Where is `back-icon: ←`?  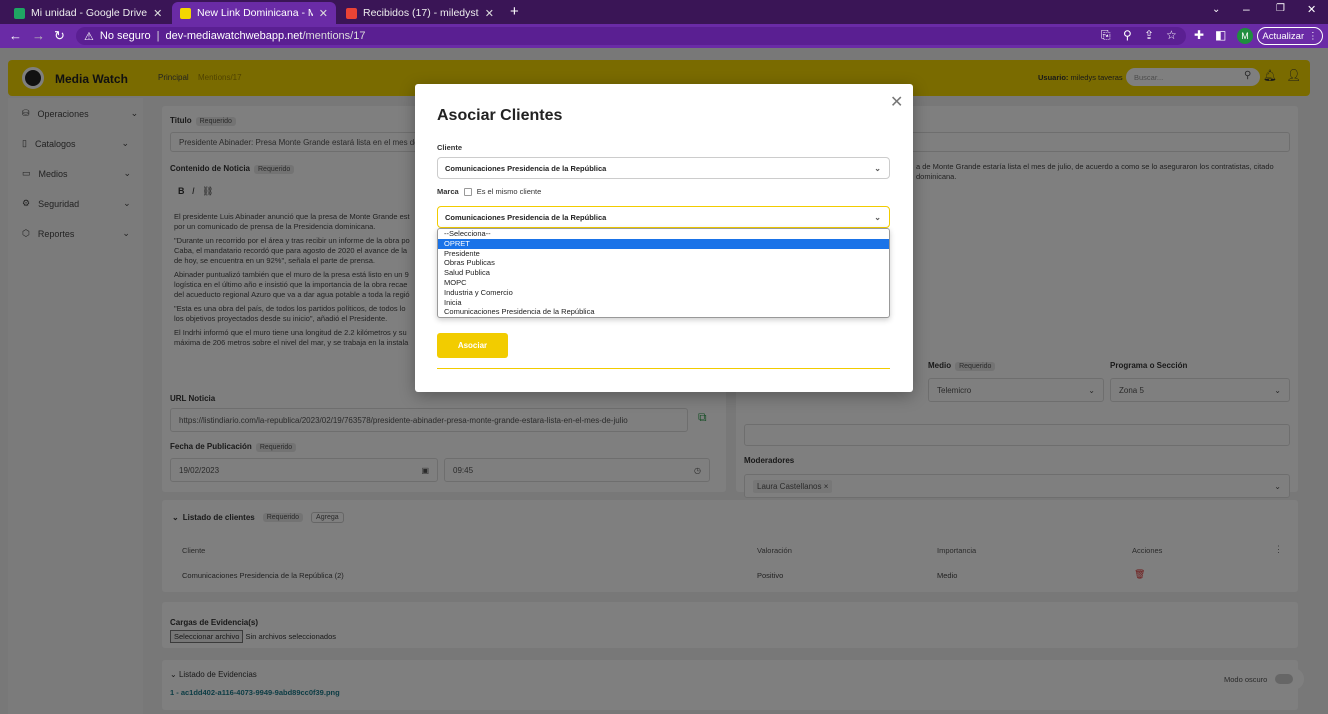 back-icon: ← is located at coordinates (15, 35).